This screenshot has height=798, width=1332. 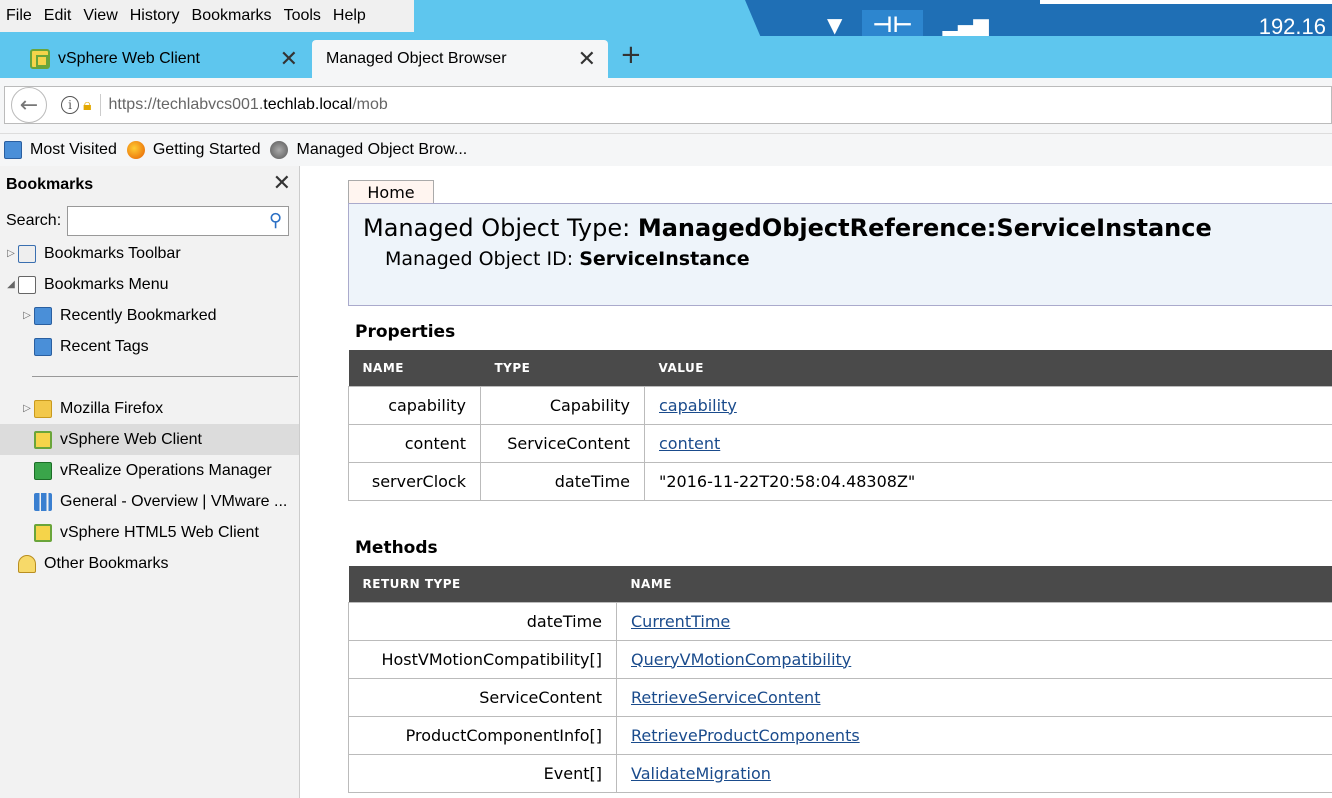 I want to click on property-value-link: capability, so click(x=698, y=405).